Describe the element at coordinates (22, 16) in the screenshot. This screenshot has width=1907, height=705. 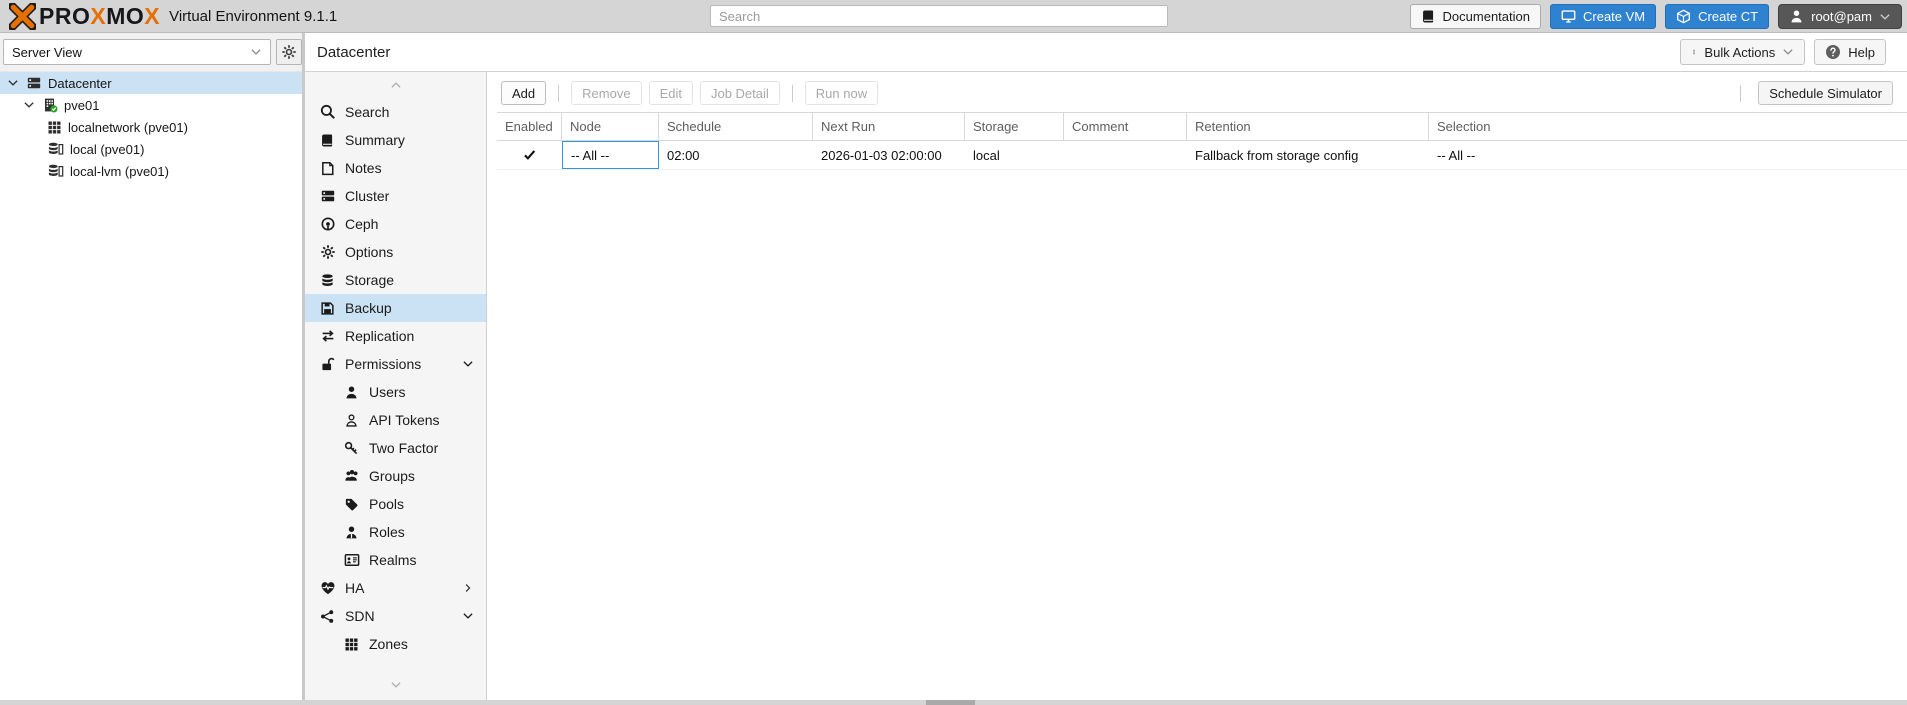
I see `proxmox-x-logo-icon` at that location.